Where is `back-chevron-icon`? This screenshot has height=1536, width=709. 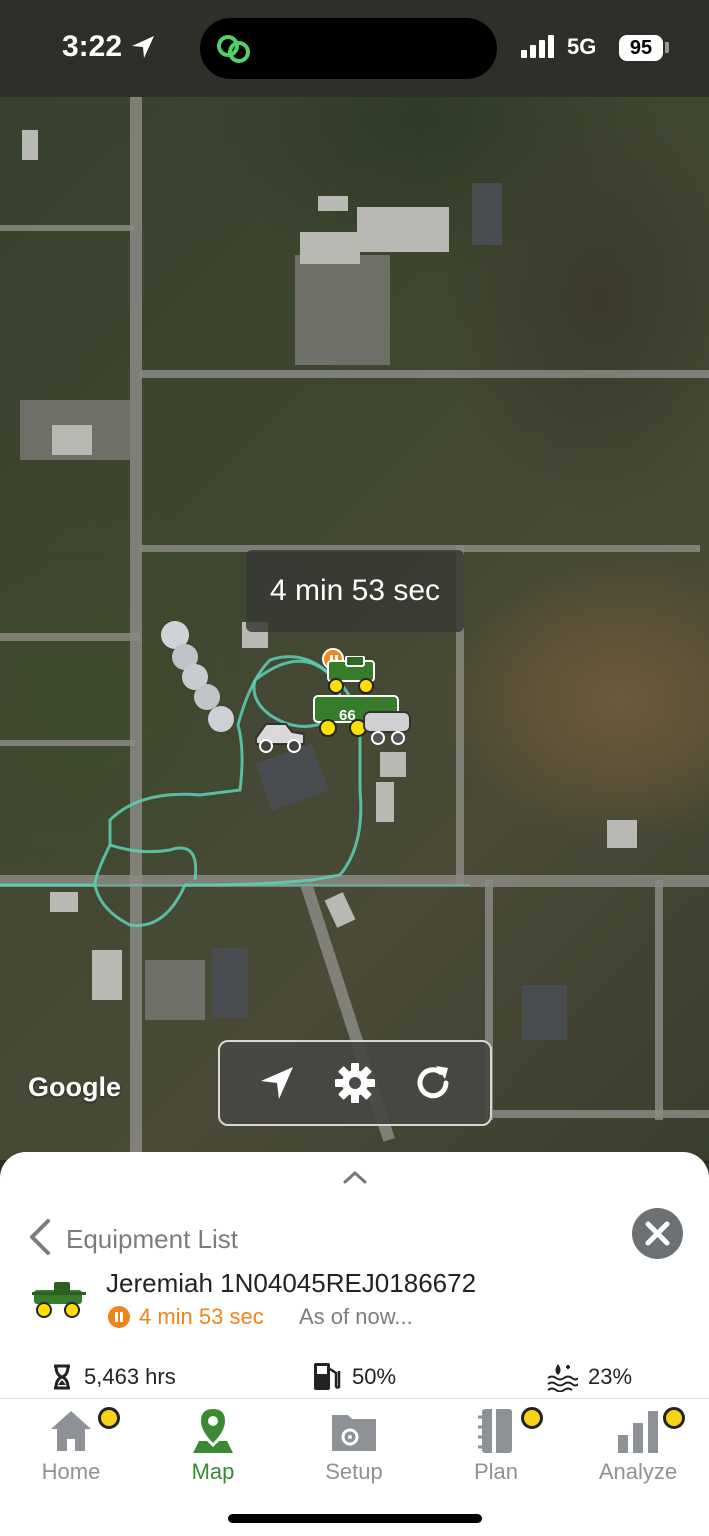
back-chevron-icon is located at coordinates (40, 1237).